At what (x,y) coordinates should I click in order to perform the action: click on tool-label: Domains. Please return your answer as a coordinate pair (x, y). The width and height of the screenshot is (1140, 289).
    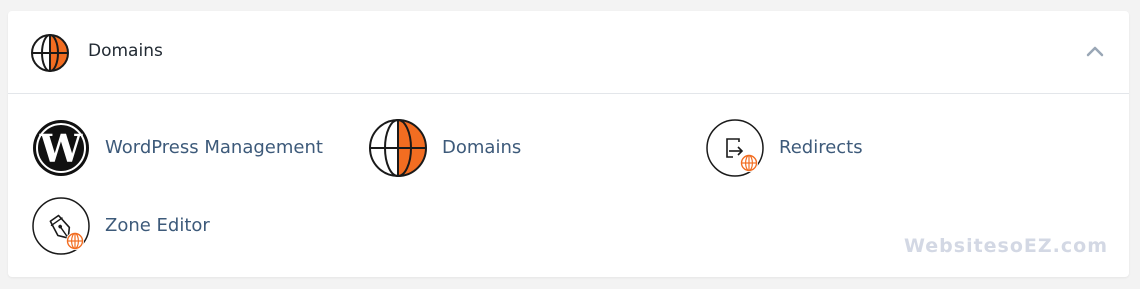
    Looking at the image, I should click on (482, 147).